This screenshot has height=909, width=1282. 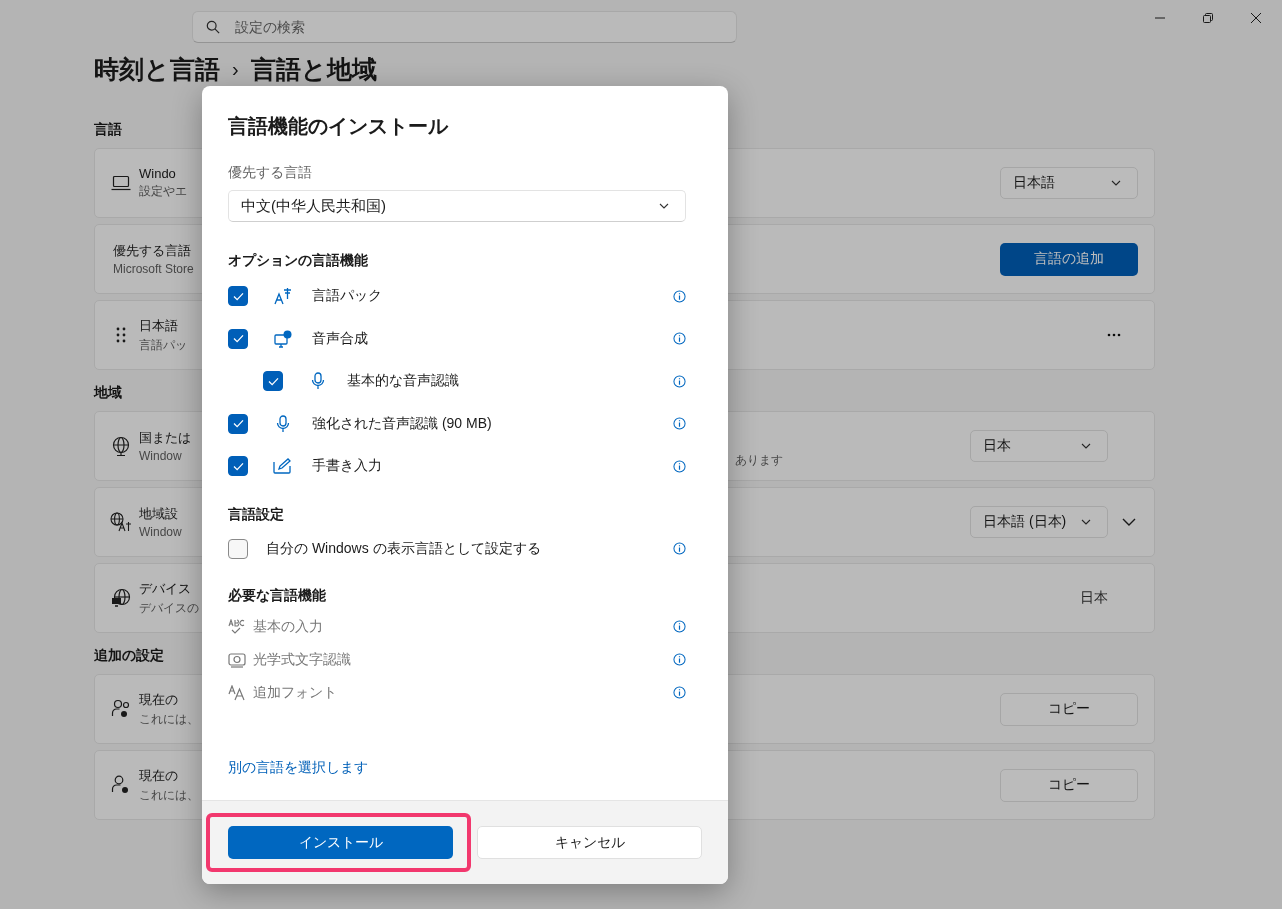 What do you see at coordinates (313, 69) in the screenshot?
I see `page-title: 言語と地域` at bounding box center [313, 69].